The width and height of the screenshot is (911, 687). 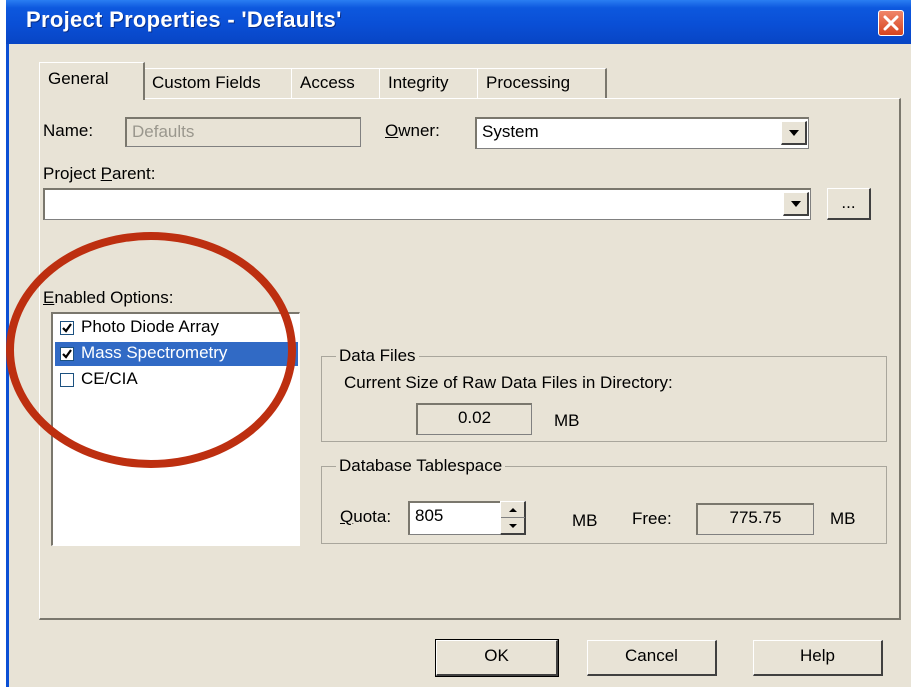 I want to click on option-label: CE/CIA, so click(x=109, y=378).